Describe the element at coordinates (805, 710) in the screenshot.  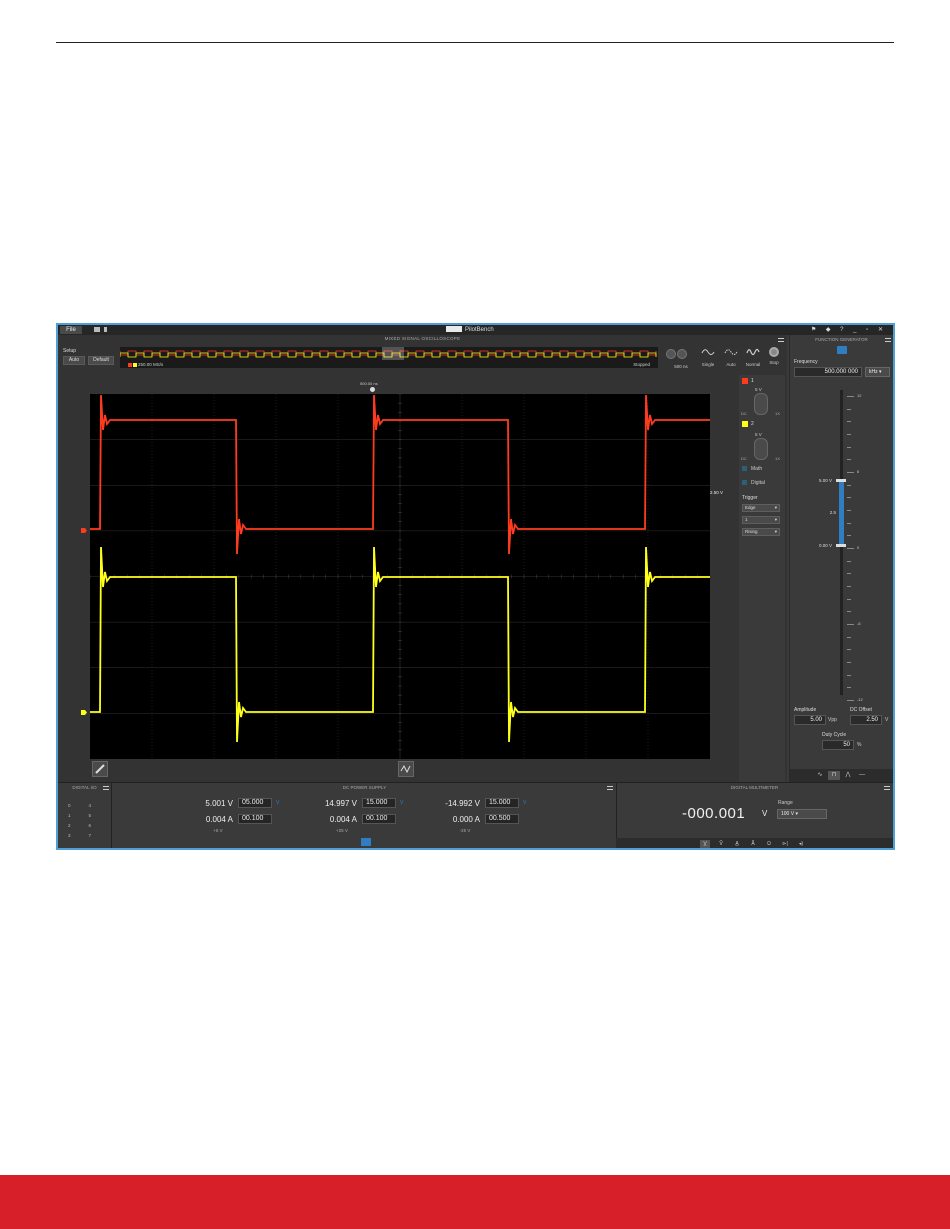
I see `amplitude-label: Amplitude` at that location.